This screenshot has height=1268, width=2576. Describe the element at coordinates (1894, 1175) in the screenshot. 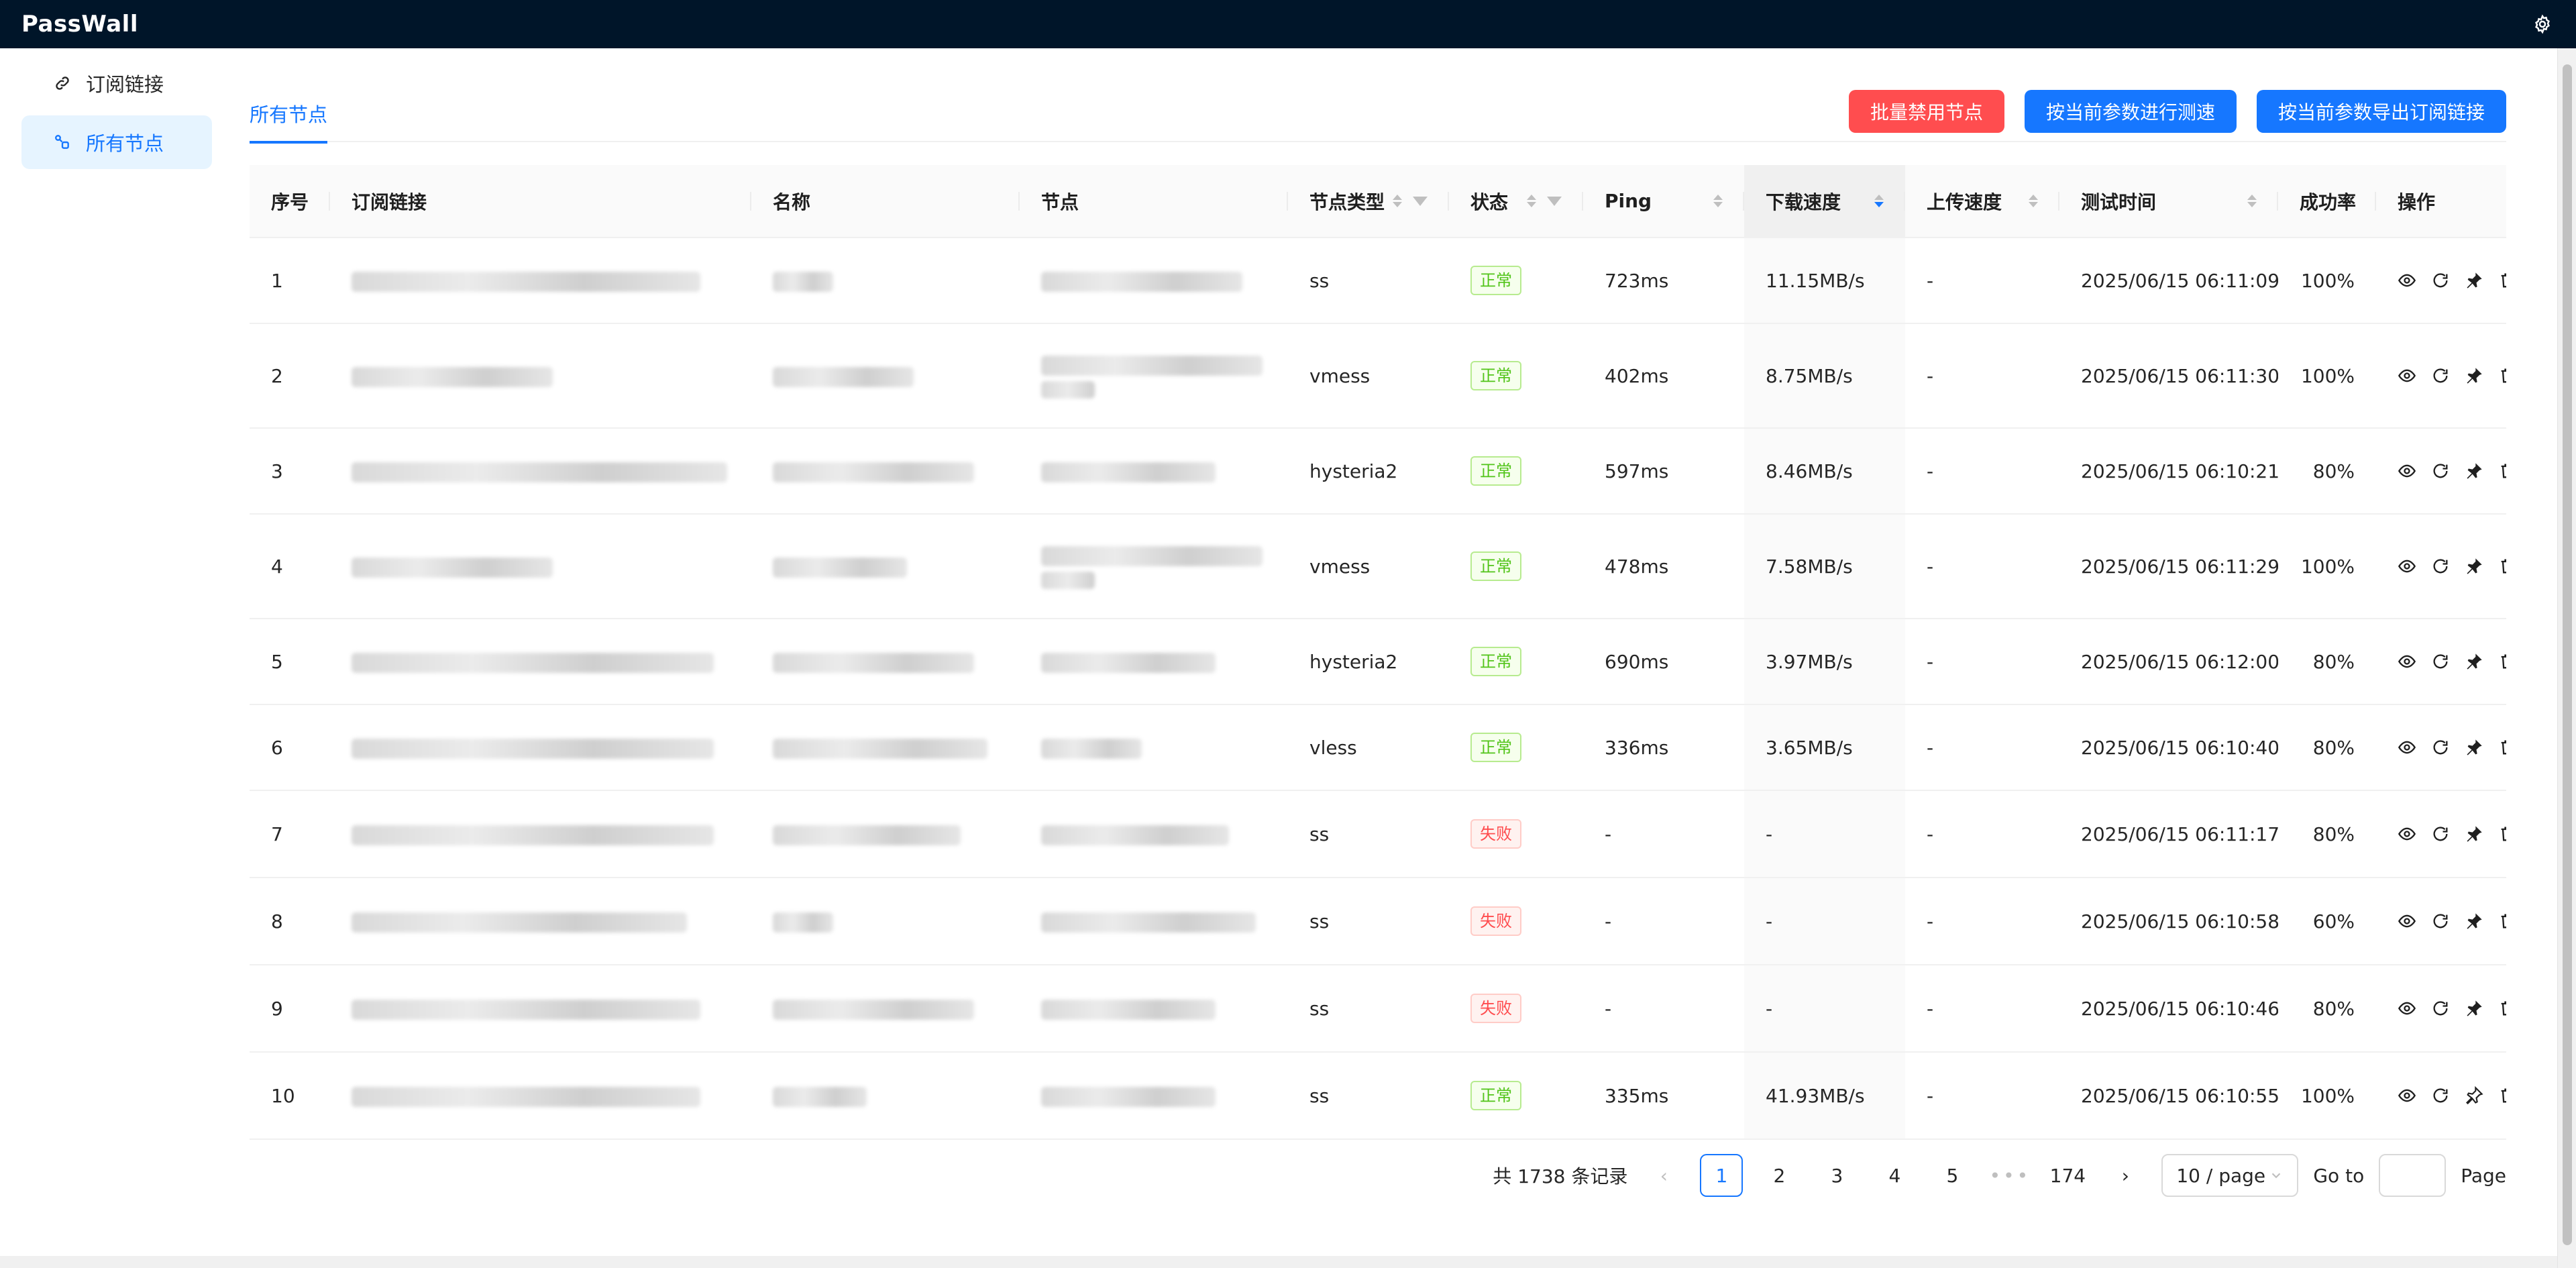

I see `page-4: 4` at that location.